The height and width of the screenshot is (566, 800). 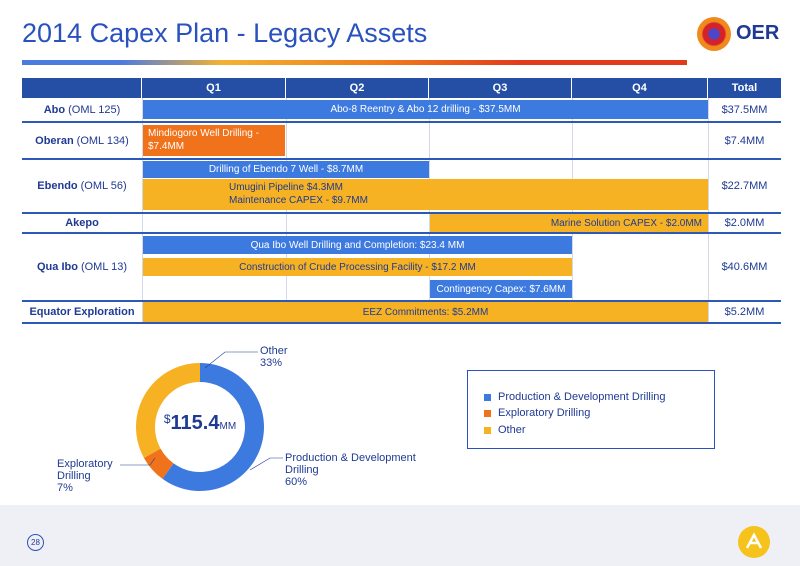 I want to click on legend-item: Other, so click(x=505, y=430).